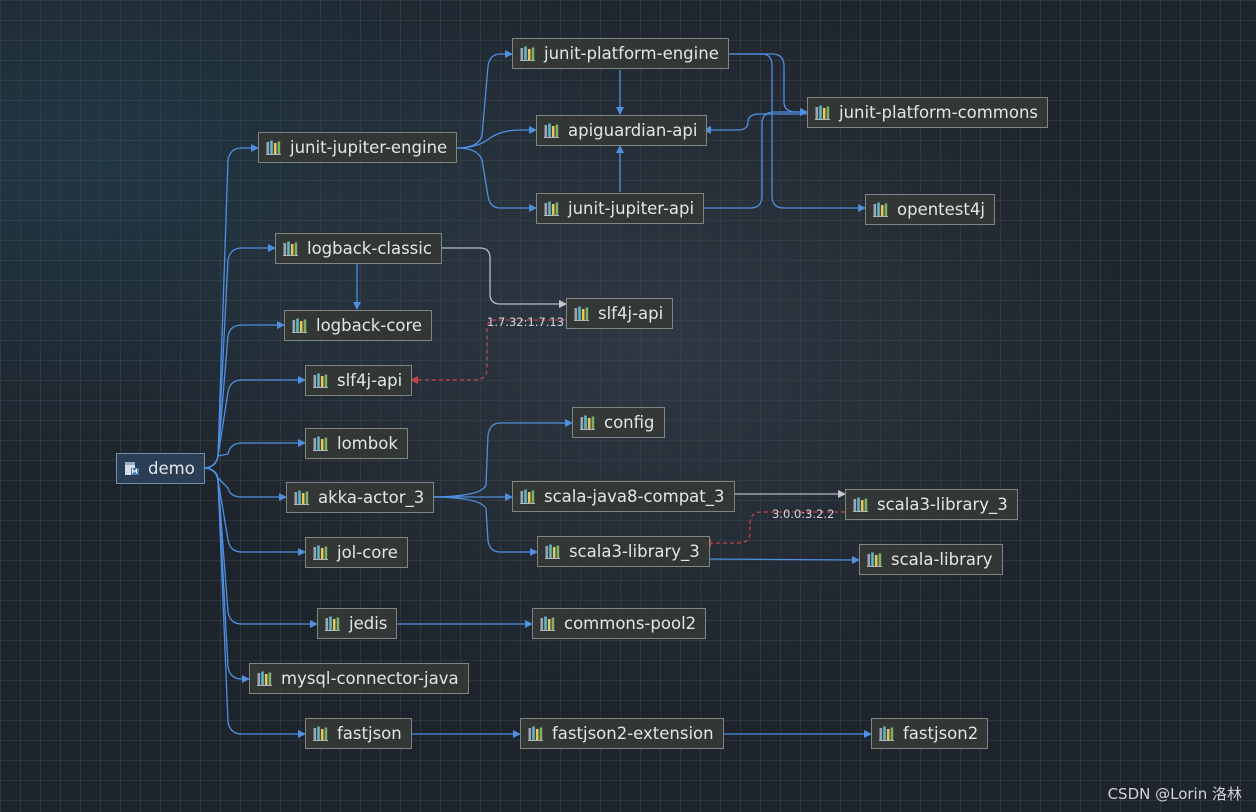  What do you see at coordinates (631, 208) in the screenshot?
I see `node-label: junit-jupiter-api` at bounding box center [631, 208].